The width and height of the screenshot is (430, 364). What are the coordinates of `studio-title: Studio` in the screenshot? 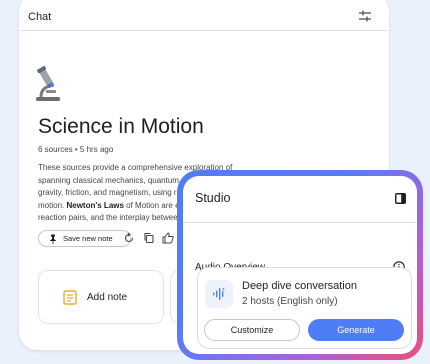 It's located at (213, 198).